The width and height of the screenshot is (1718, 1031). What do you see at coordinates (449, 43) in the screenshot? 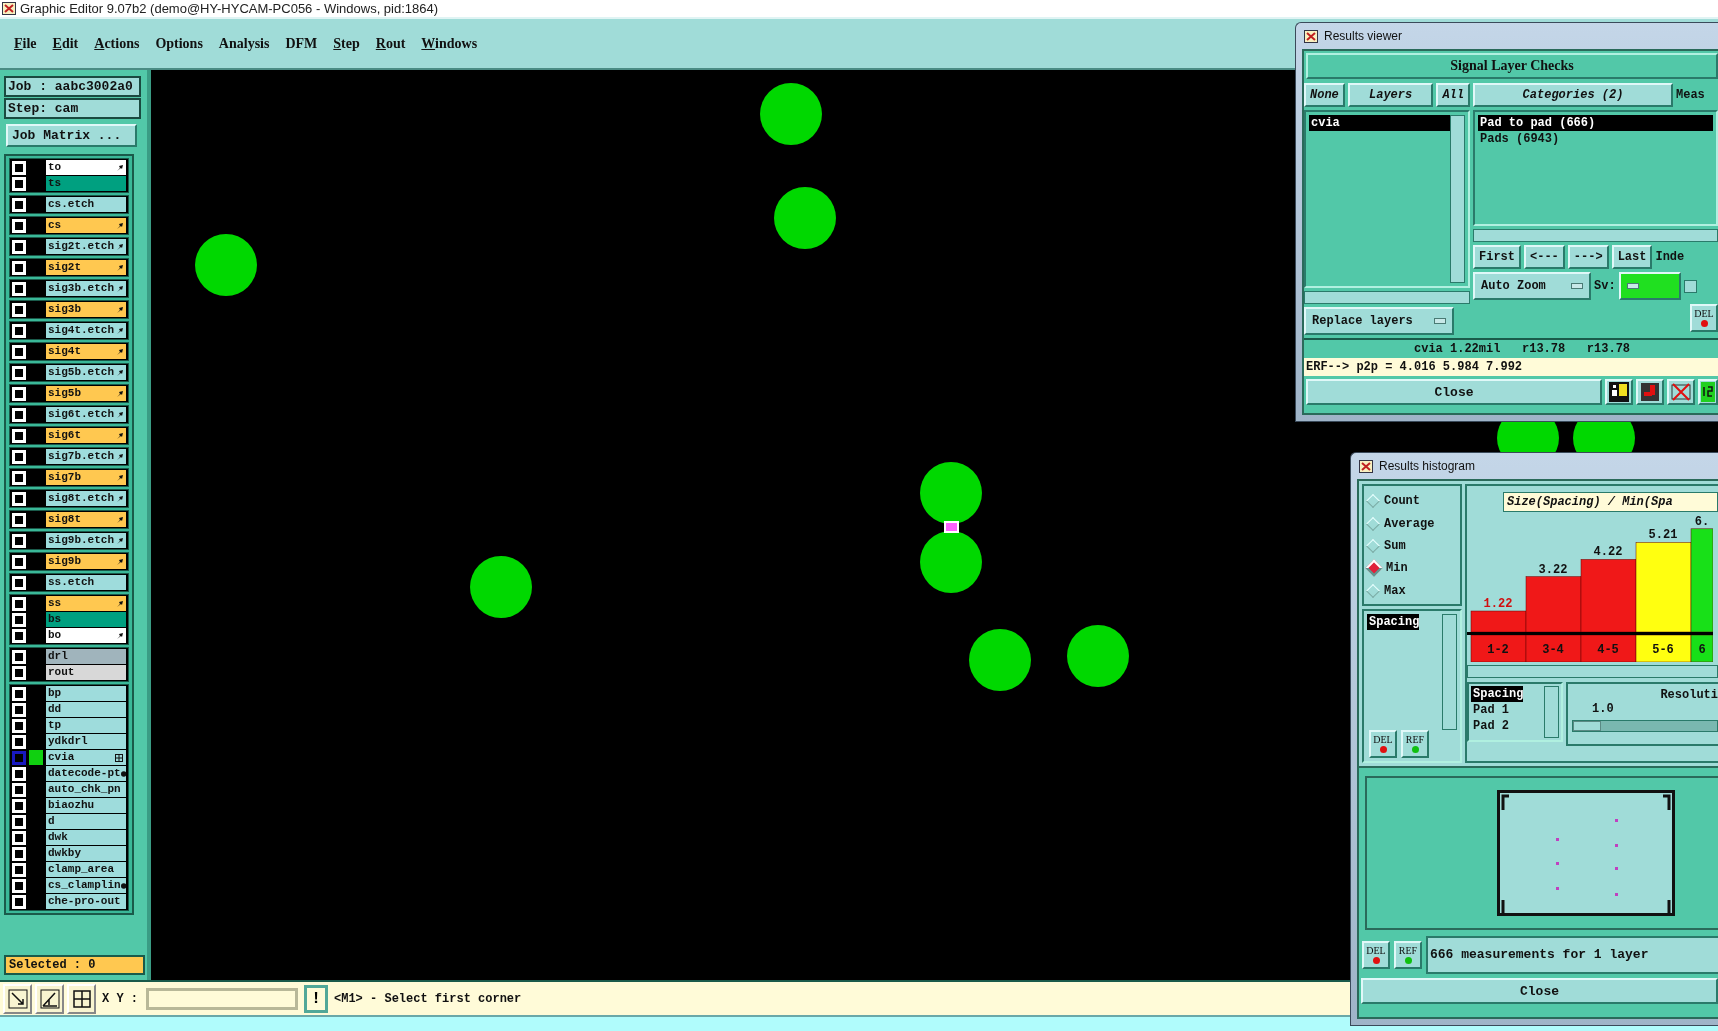
I see `menu-item: Windows` at bounding box center [449, 43].